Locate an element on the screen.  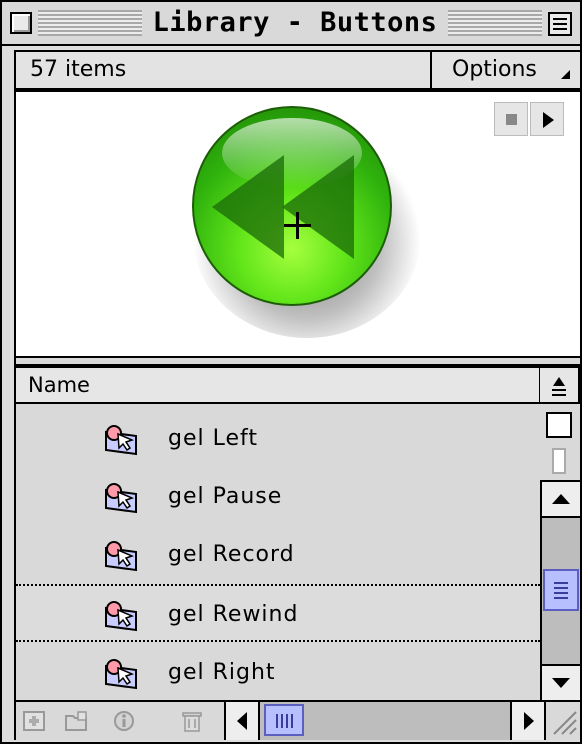
window-title: Library - Buttons is located at coordinates (295, 23).